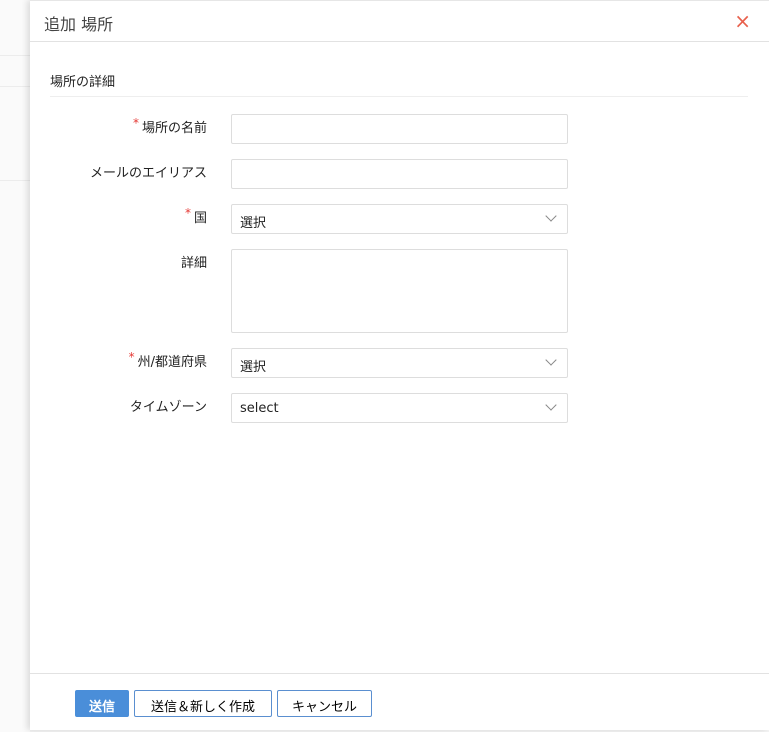 The width and height of the screenshot is (769, 732). I want to click on location-name-input, so click(399, 129).